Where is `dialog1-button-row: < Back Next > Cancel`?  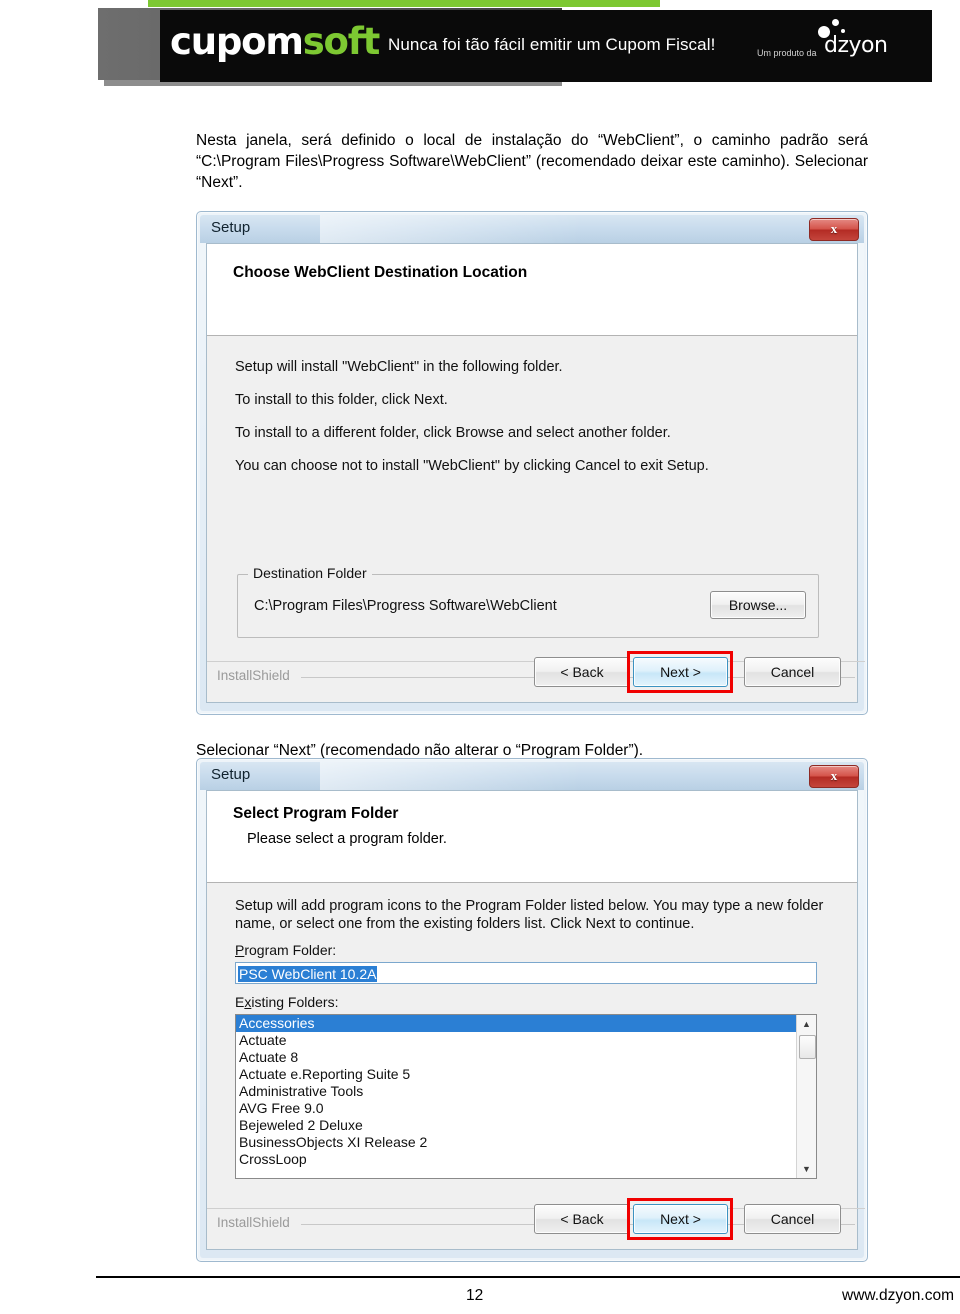 dialog1-button-row: < Back Next > Cancel is located at coordinates (532, 672).